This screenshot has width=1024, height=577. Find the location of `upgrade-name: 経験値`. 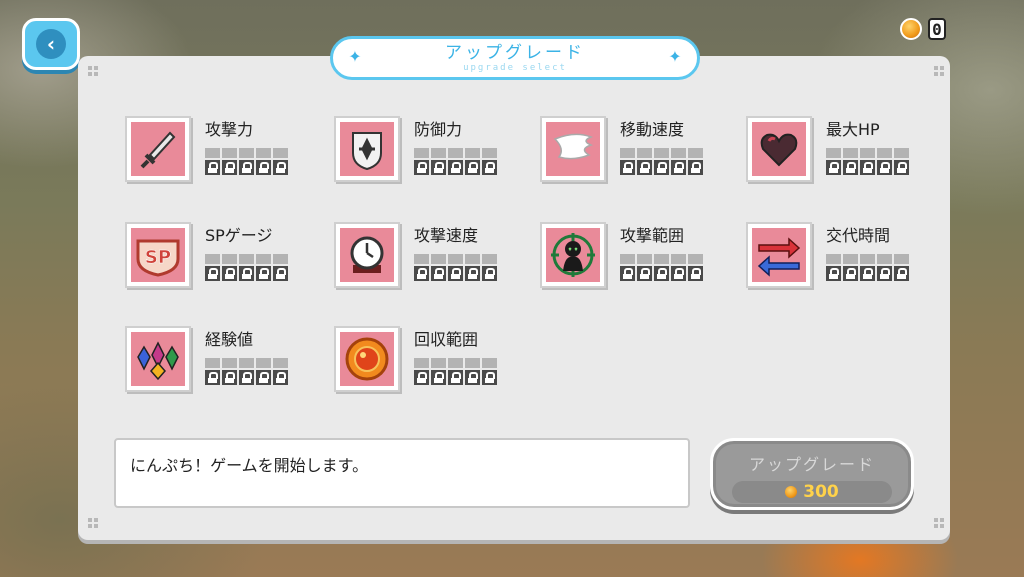

upgrade-name: 経験値 is located at coordinates (229, 339).